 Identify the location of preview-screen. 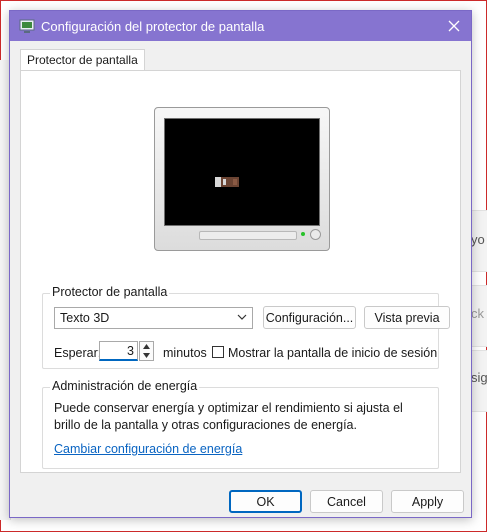
(242, 172).